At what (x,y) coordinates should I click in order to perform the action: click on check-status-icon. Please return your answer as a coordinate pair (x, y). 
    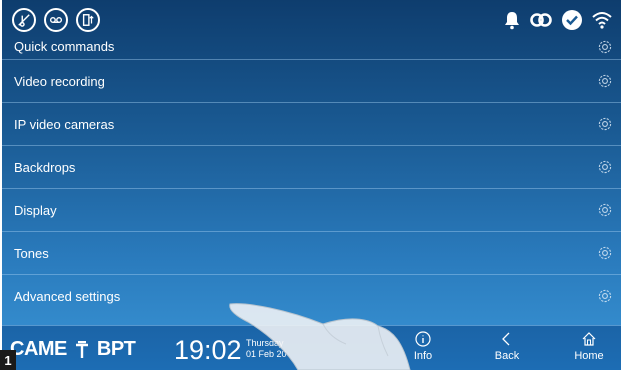
    Looking at the image, I should click on (572, 20).